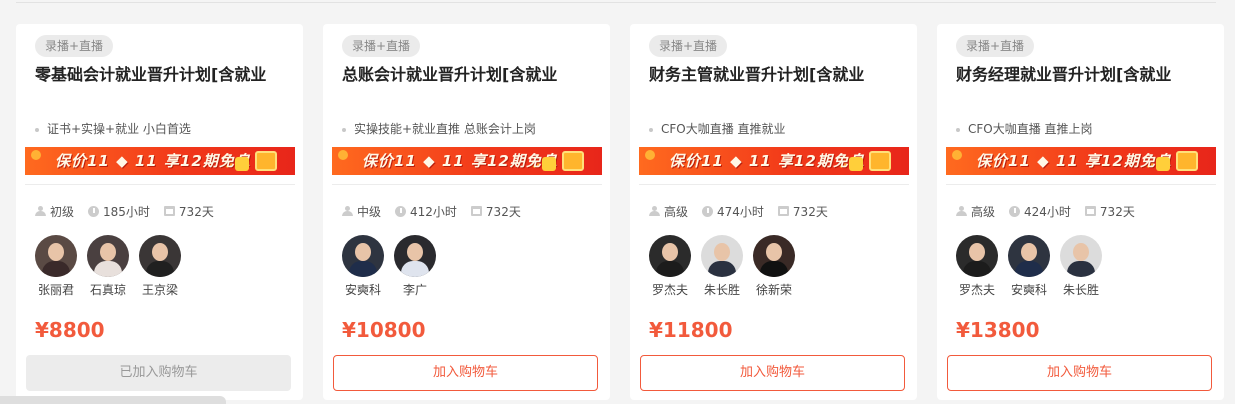 The width and height of the screenshot is (1235, 404). Describe the element at coordinates (107, 290) in the screenshot. I see `teacher-name: 石真琼` at that location.